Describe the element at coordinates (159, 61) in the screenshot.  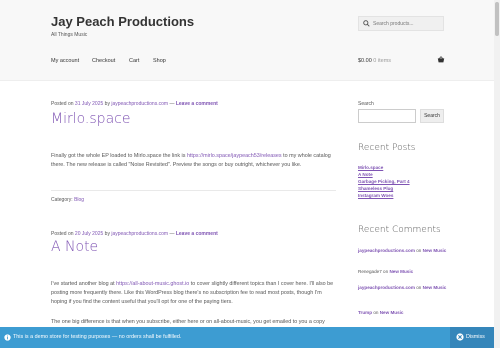
I see `nav-item-shop: Shop` at that location.